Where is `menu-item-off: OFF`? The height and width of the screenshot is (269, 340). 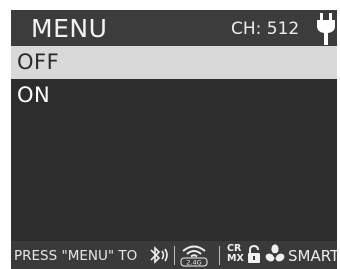 menu-item-off: OFF is located at coordinates (174, 62).